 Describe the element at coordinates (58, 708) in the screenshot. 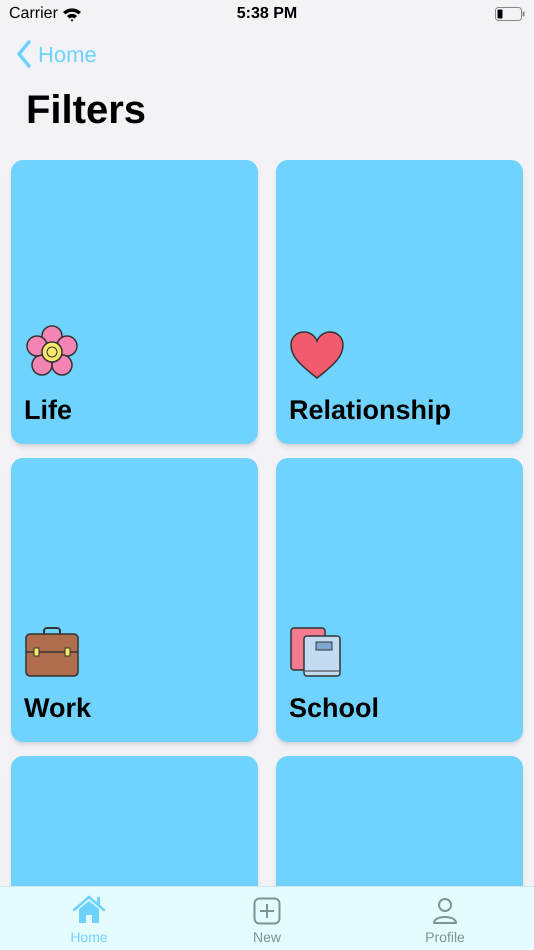

I see `card-label: Work` at that location.